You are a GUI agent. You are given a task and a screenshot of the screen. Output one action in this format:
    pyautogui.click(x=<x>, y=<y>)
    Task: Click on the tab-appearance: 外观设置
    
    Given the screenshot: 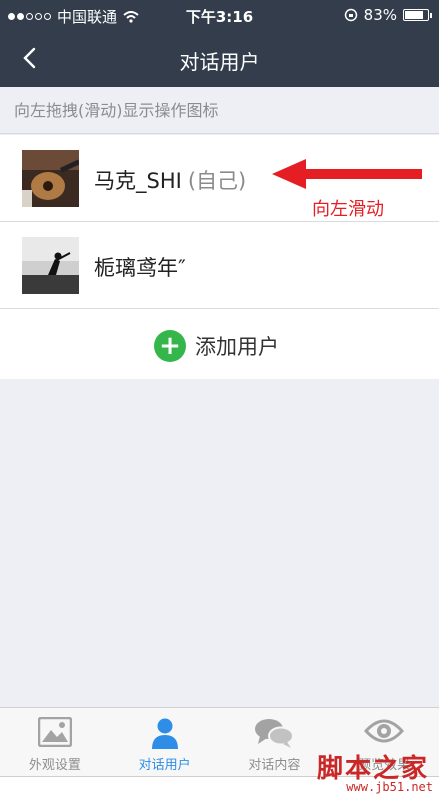 What is the action you would take?
    pyautogui.click(x=55, y=742)
    